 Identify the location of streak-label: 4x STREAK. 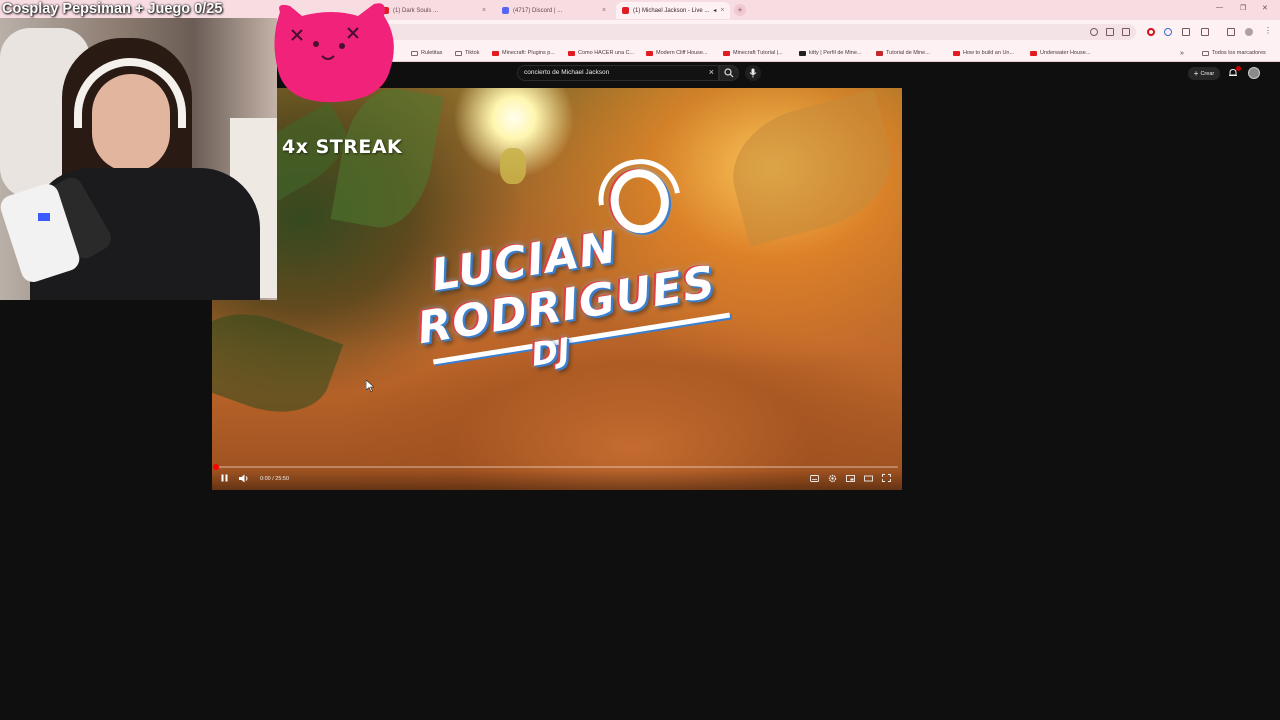
(342, 147).